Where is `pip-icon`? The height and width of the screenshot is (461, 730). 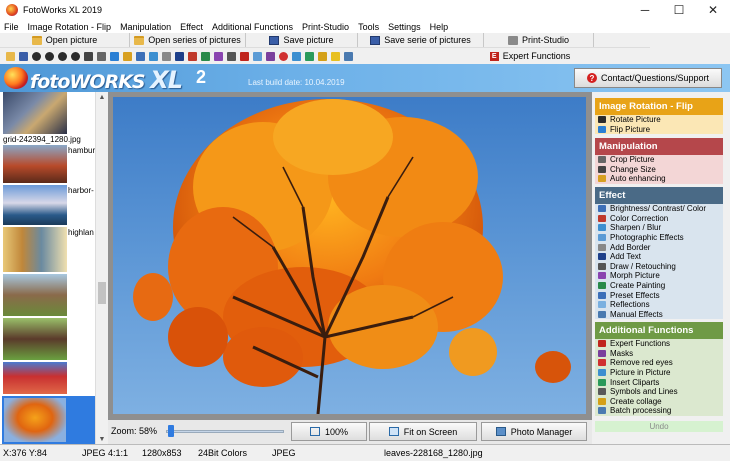 pip-icon is located at coordinates (296, 56).